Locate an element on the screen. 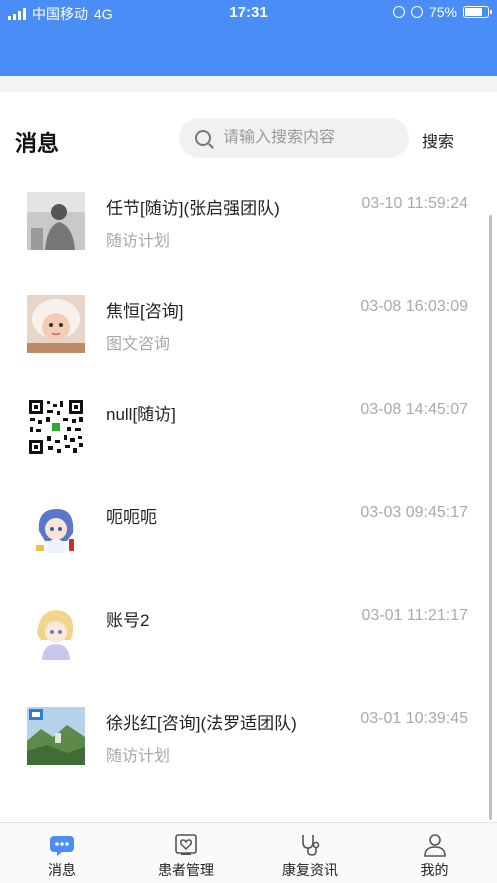  list-item: 任节[随访](张启强团队) 随访计划 03-10 11:59:24 is located at coordinates (248, 234).